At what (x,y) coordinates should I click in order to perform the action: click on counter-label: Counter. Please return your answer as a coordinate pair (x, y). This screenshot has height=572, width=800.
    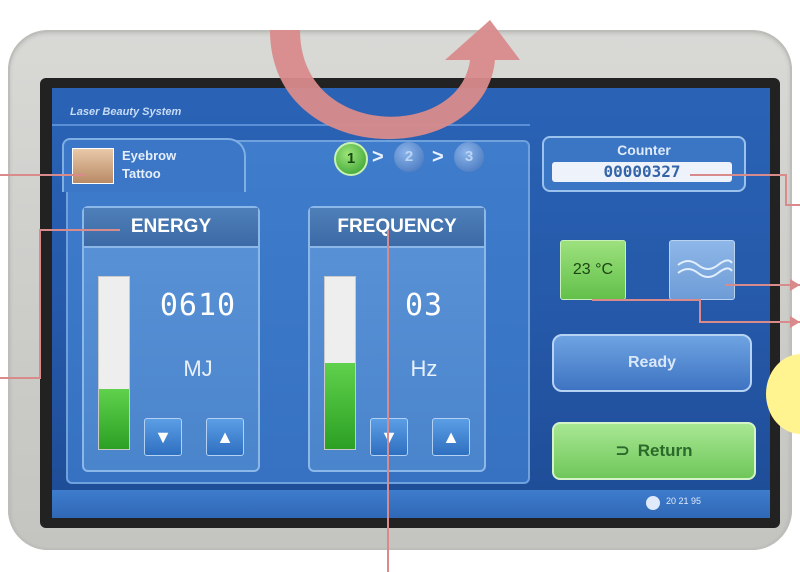
    Looking at the image, I should click on (644, 150).